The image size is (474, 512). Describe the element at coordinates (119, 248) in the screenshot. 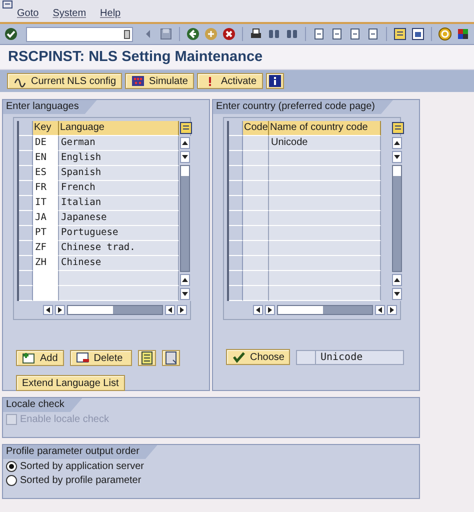

I see `table-cell: Chinese trad.` at that location.